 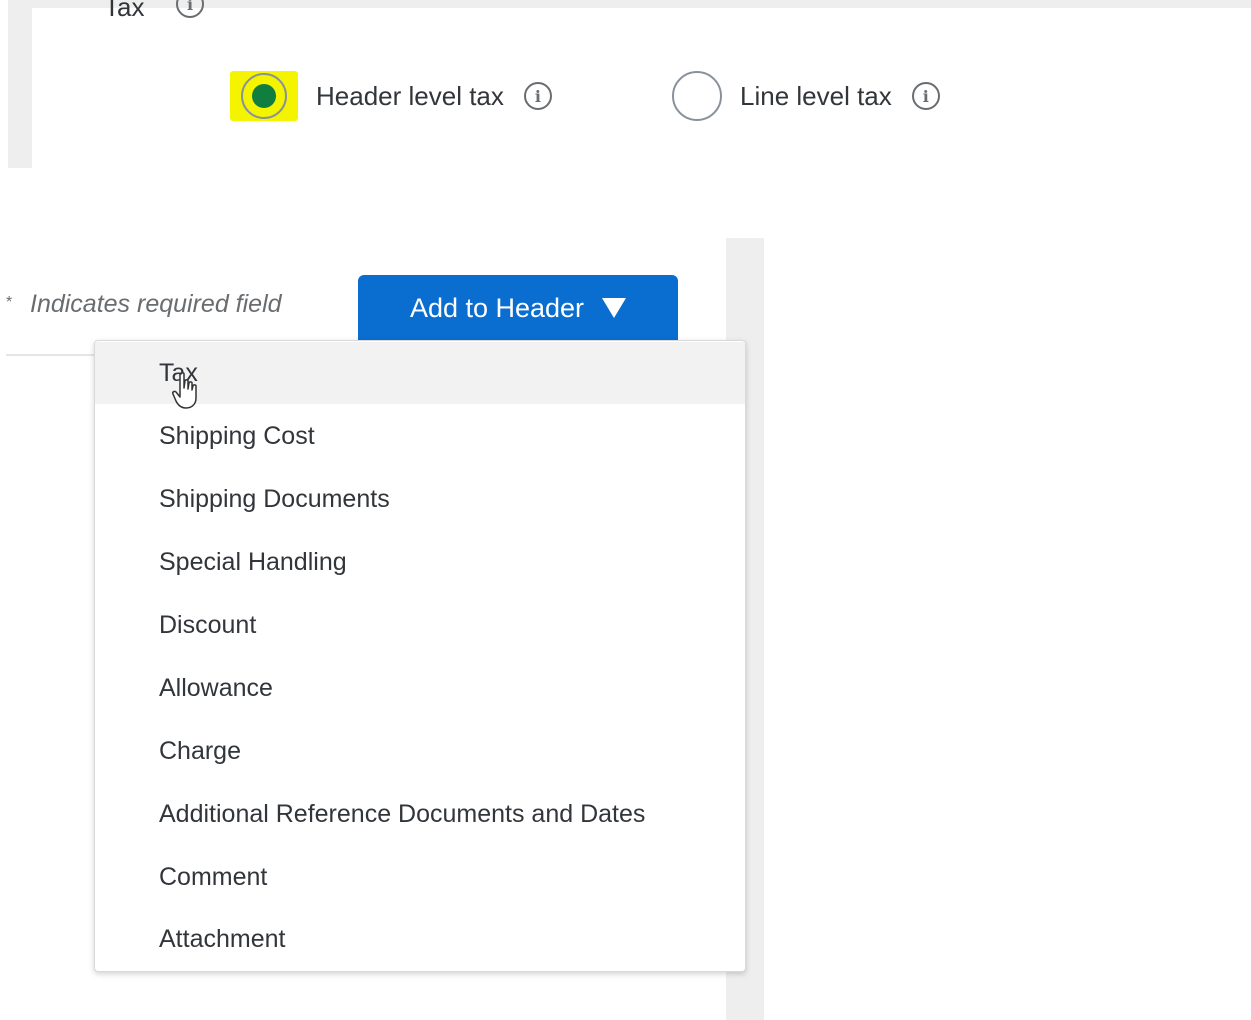 I want to click on radio-highlight, so click(x=264, y=96).